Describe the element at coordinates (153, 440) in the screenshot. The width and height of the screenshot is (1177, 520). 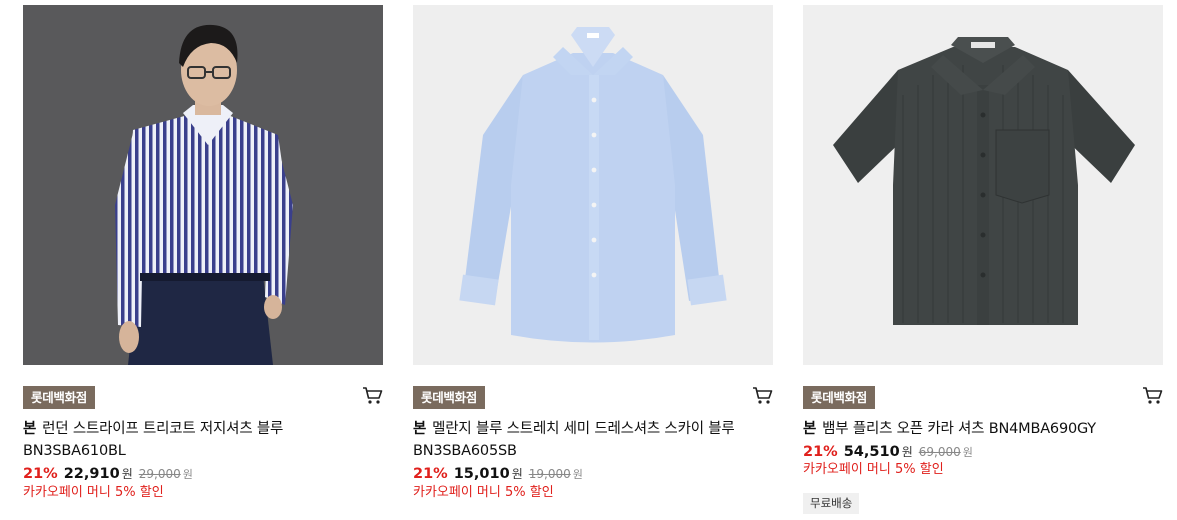
I see `product-name: 런던 스트라이프 트리코트 저지셔츠 블루 BN3SBA610BL` at that location.